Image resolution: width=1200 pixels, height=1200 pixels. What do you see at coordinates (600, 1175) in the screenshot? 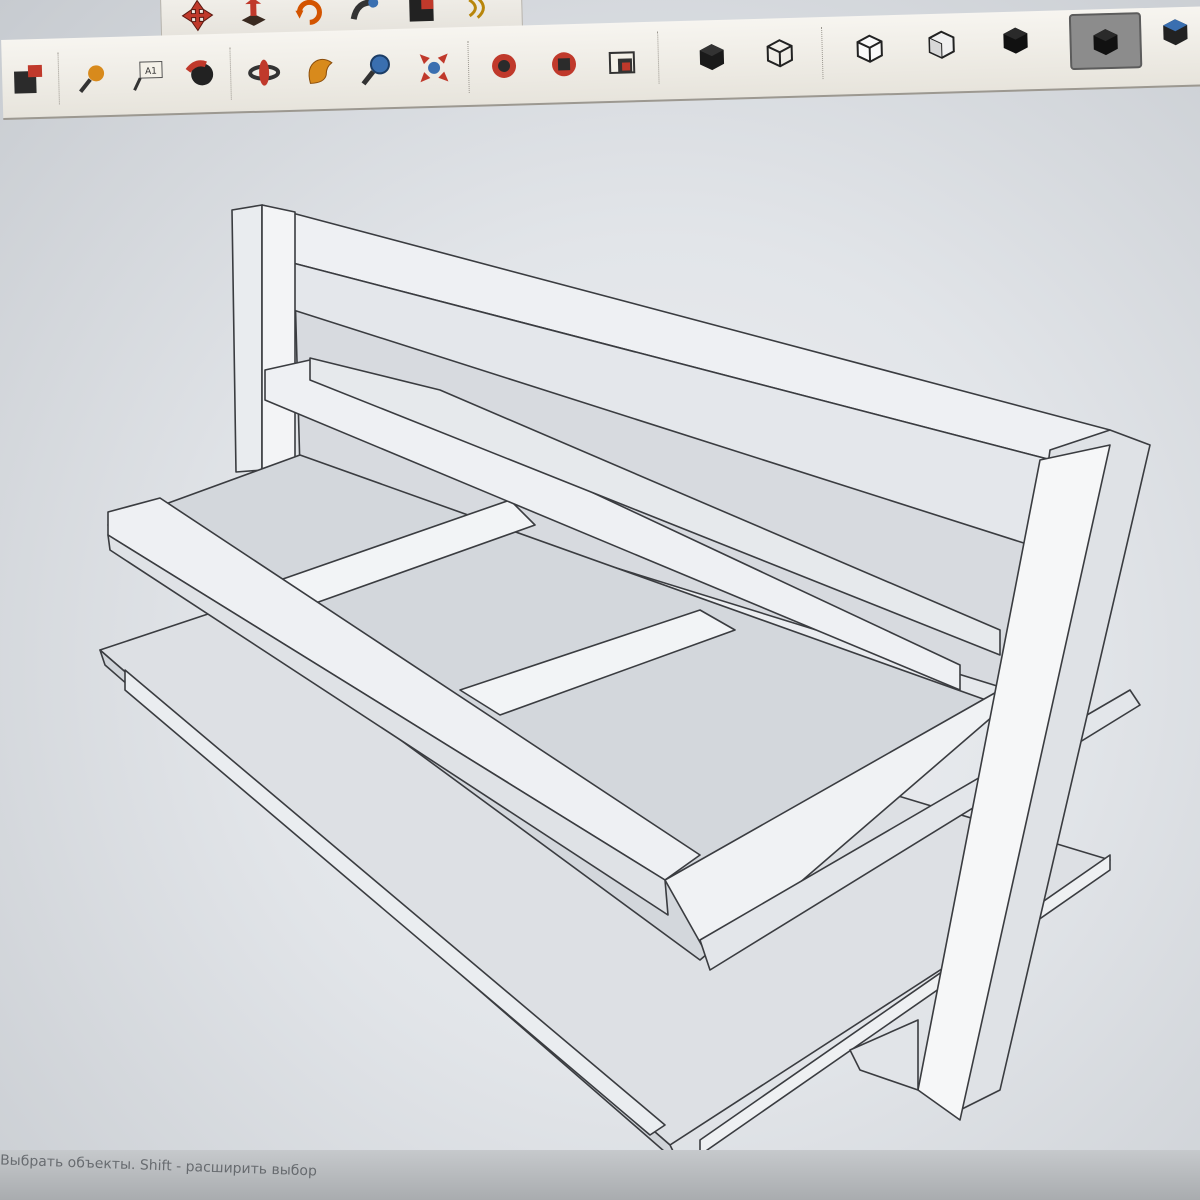
I see `status-bar: Выбрать объекты. Shift - расширить выбор` at bounding box center [600, 1175].